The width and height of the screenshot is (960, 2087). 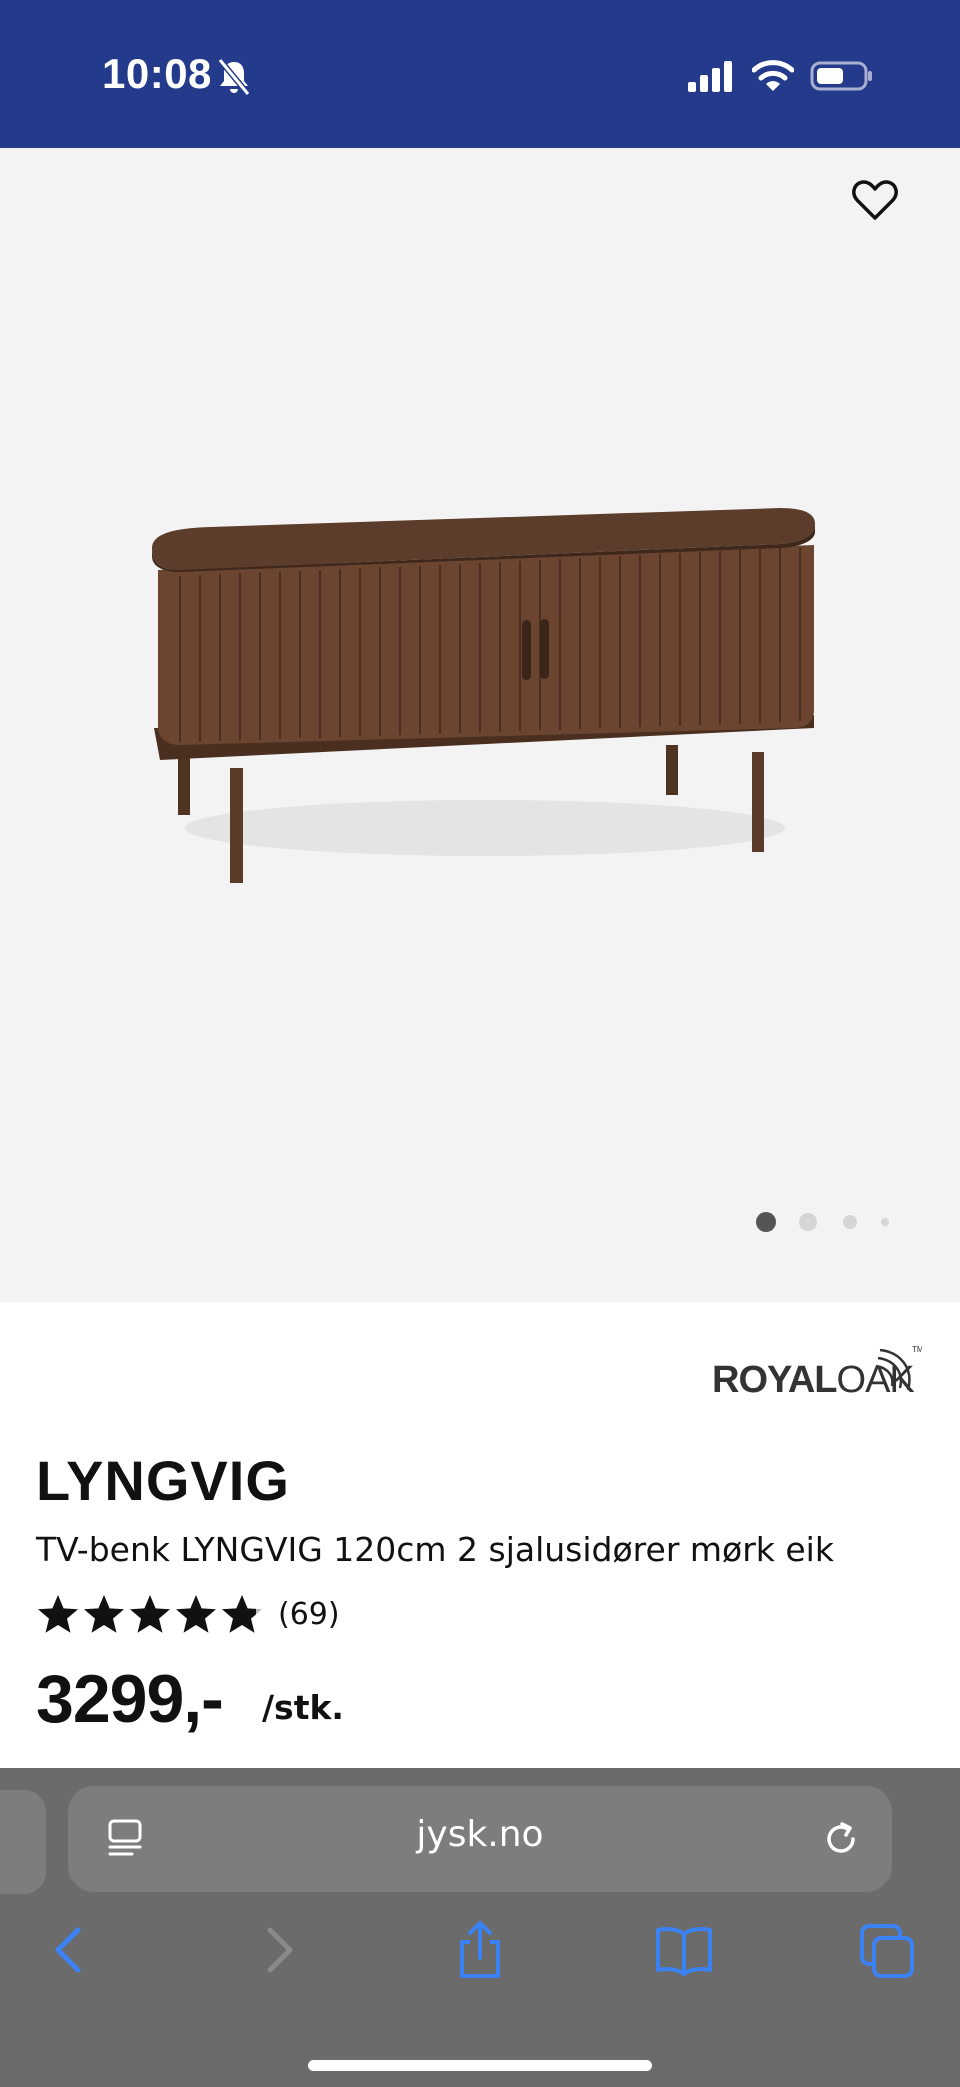 What do you see at coordinates (163, 1480) in the screenshot?
I see `product-name: LYNGVIG` at bounding box center [163, 1480].